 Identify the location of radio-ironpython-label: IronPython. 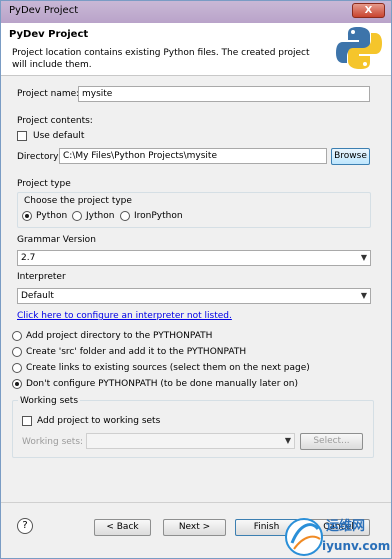
(158, 216).